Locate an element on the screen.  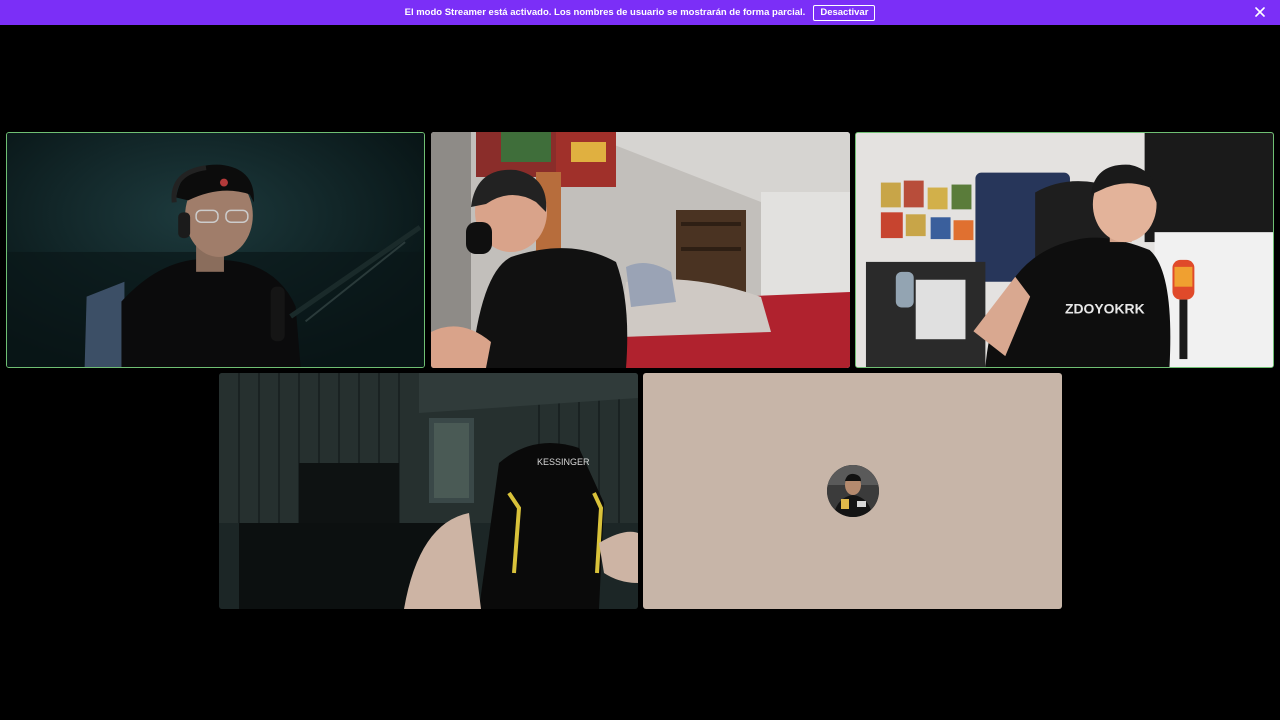
svg-text: ZDOYOKRK is located at coordinates (1105, 308).